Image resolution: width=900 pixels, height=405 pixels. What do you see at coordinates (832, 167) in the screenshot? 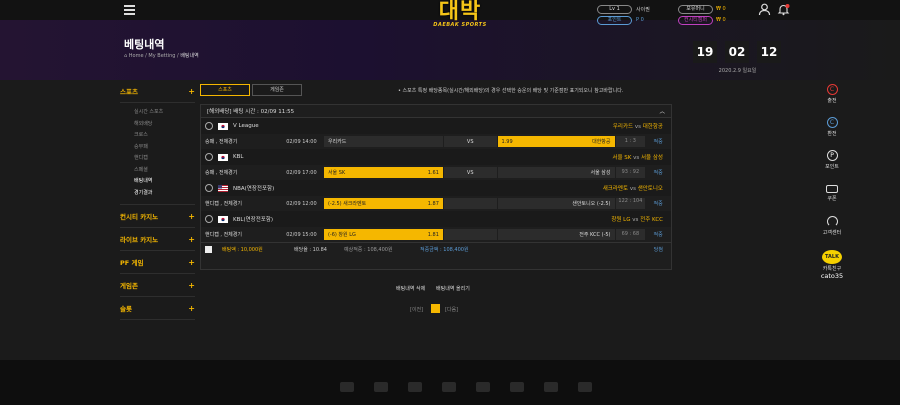
I see `rightbar-label: 포인트` at bounding box center [832, 167].